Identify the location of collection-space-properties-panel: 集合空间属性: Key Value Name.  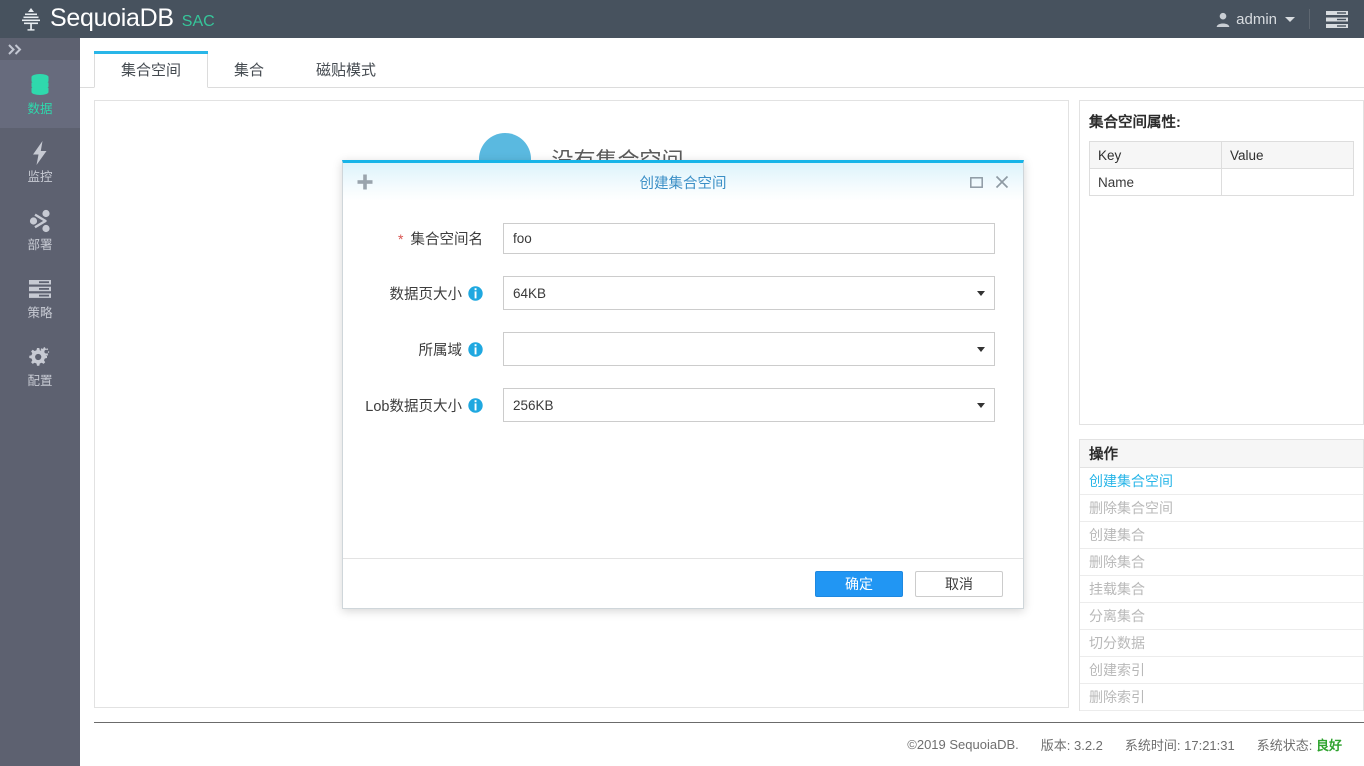
(1221, 262).